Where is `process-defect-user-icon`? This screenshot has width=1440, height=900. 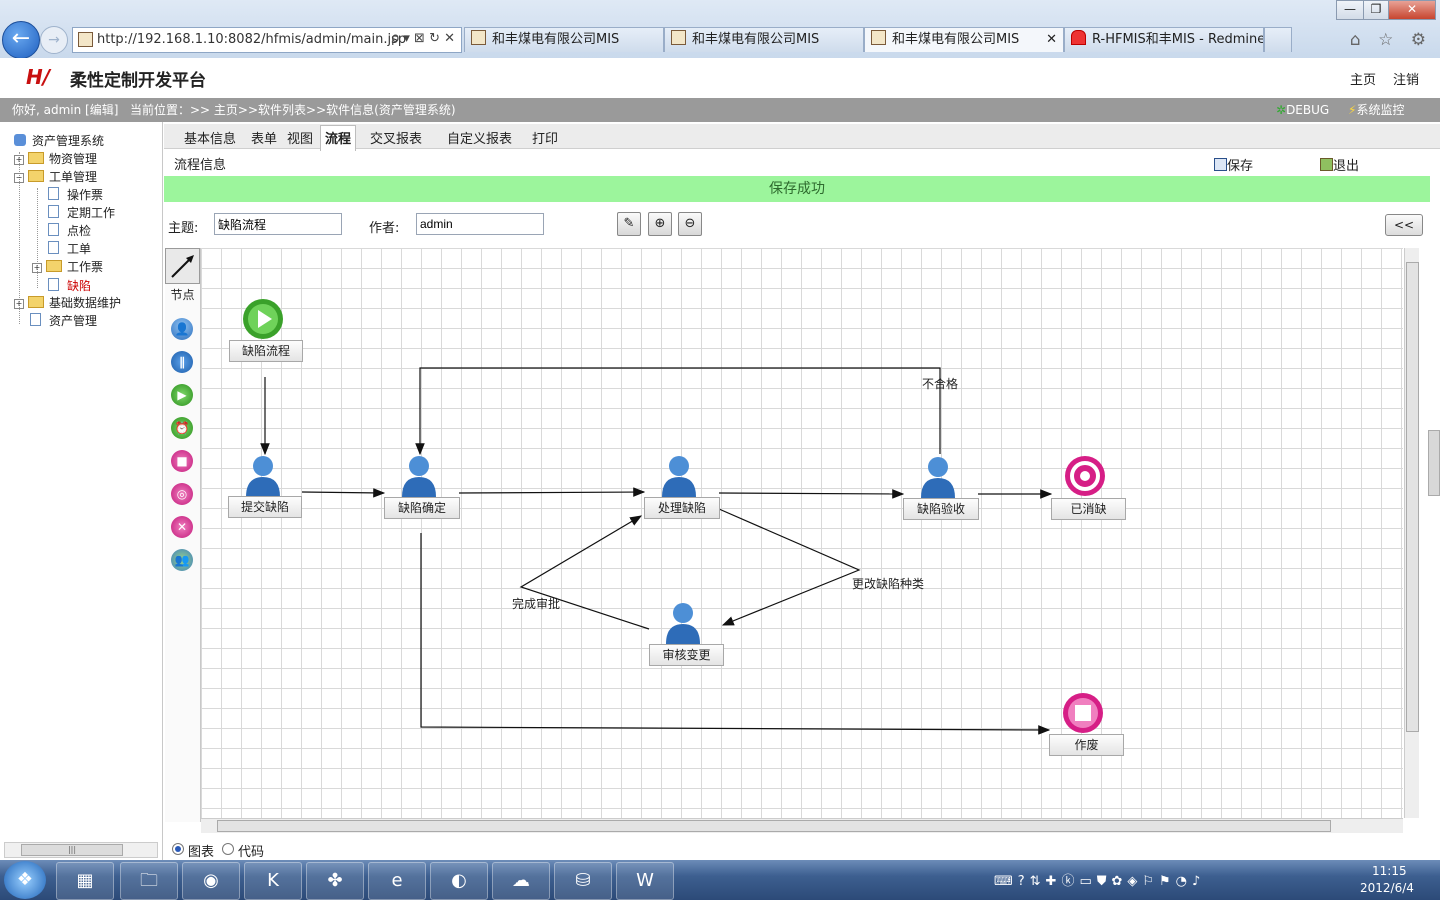
process-defect-user-icon is located at coordinates (679, 476).